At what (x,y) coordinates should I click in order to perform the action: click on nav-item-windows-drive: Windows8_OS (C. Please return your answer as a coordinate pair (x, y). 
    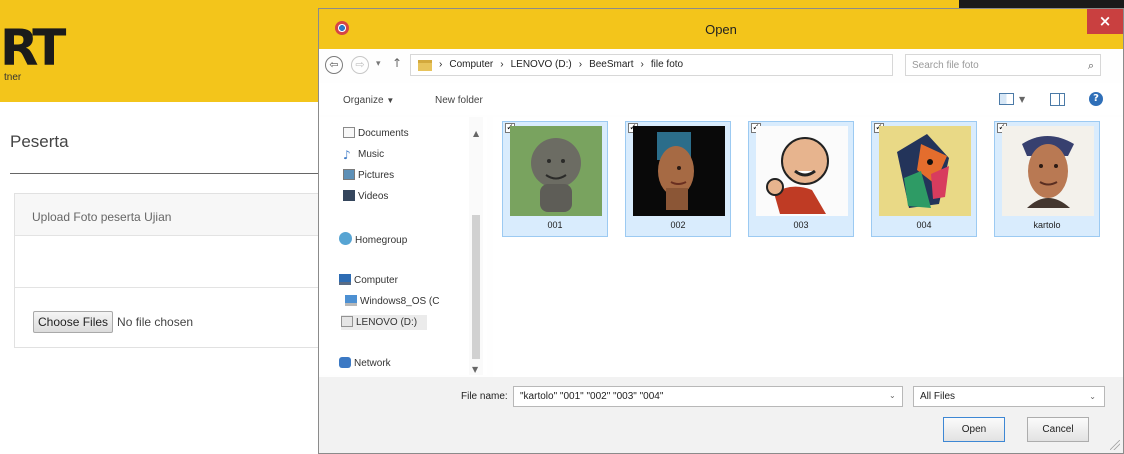
    Looking at the image, I should click on (392, 301).